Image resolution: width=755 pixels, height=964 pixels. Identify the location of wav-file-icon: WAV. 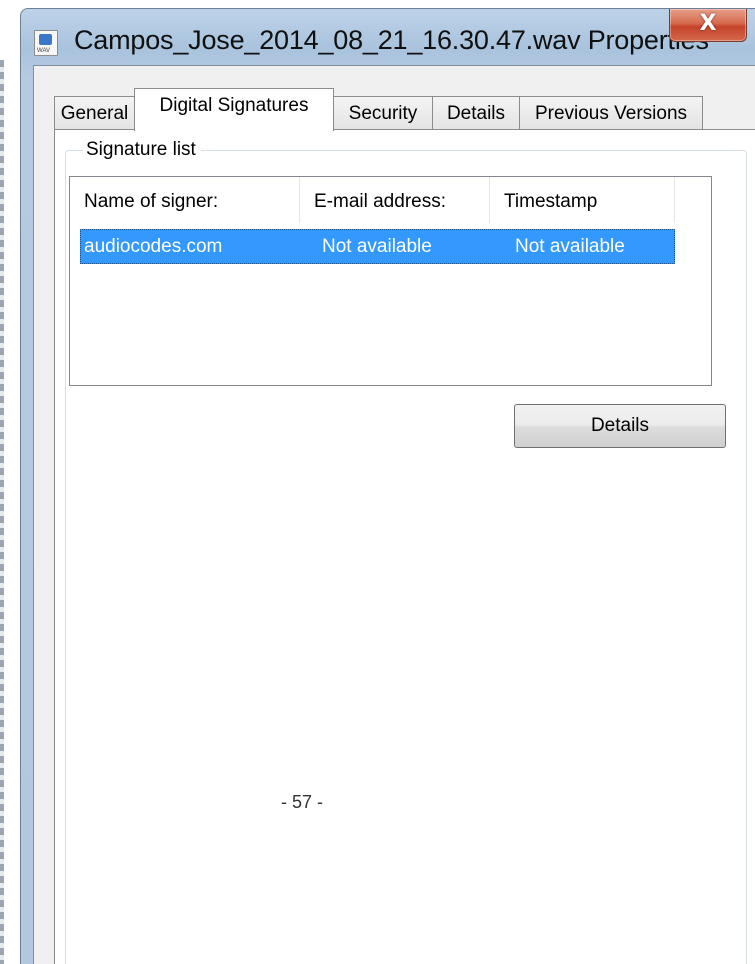
(46, 43).